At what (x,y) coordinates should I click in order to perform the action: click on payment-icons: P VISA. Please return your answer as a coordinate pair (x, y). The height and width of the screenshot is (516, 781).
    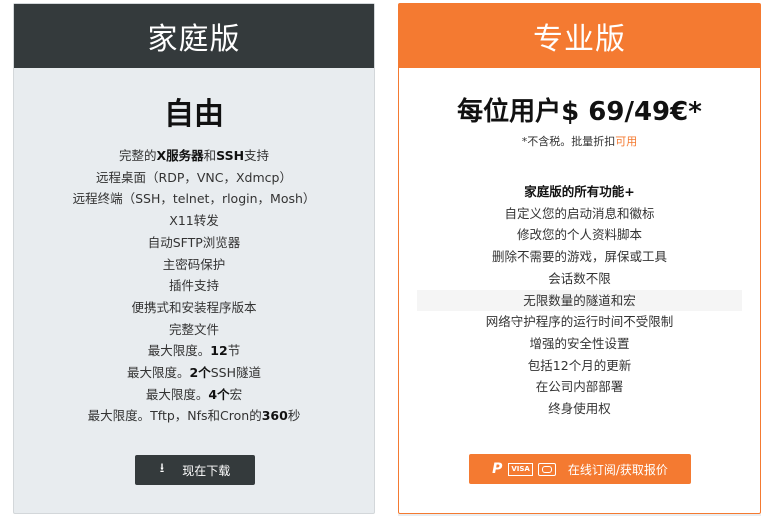
    Looking at the image, I should click on (524, 469).